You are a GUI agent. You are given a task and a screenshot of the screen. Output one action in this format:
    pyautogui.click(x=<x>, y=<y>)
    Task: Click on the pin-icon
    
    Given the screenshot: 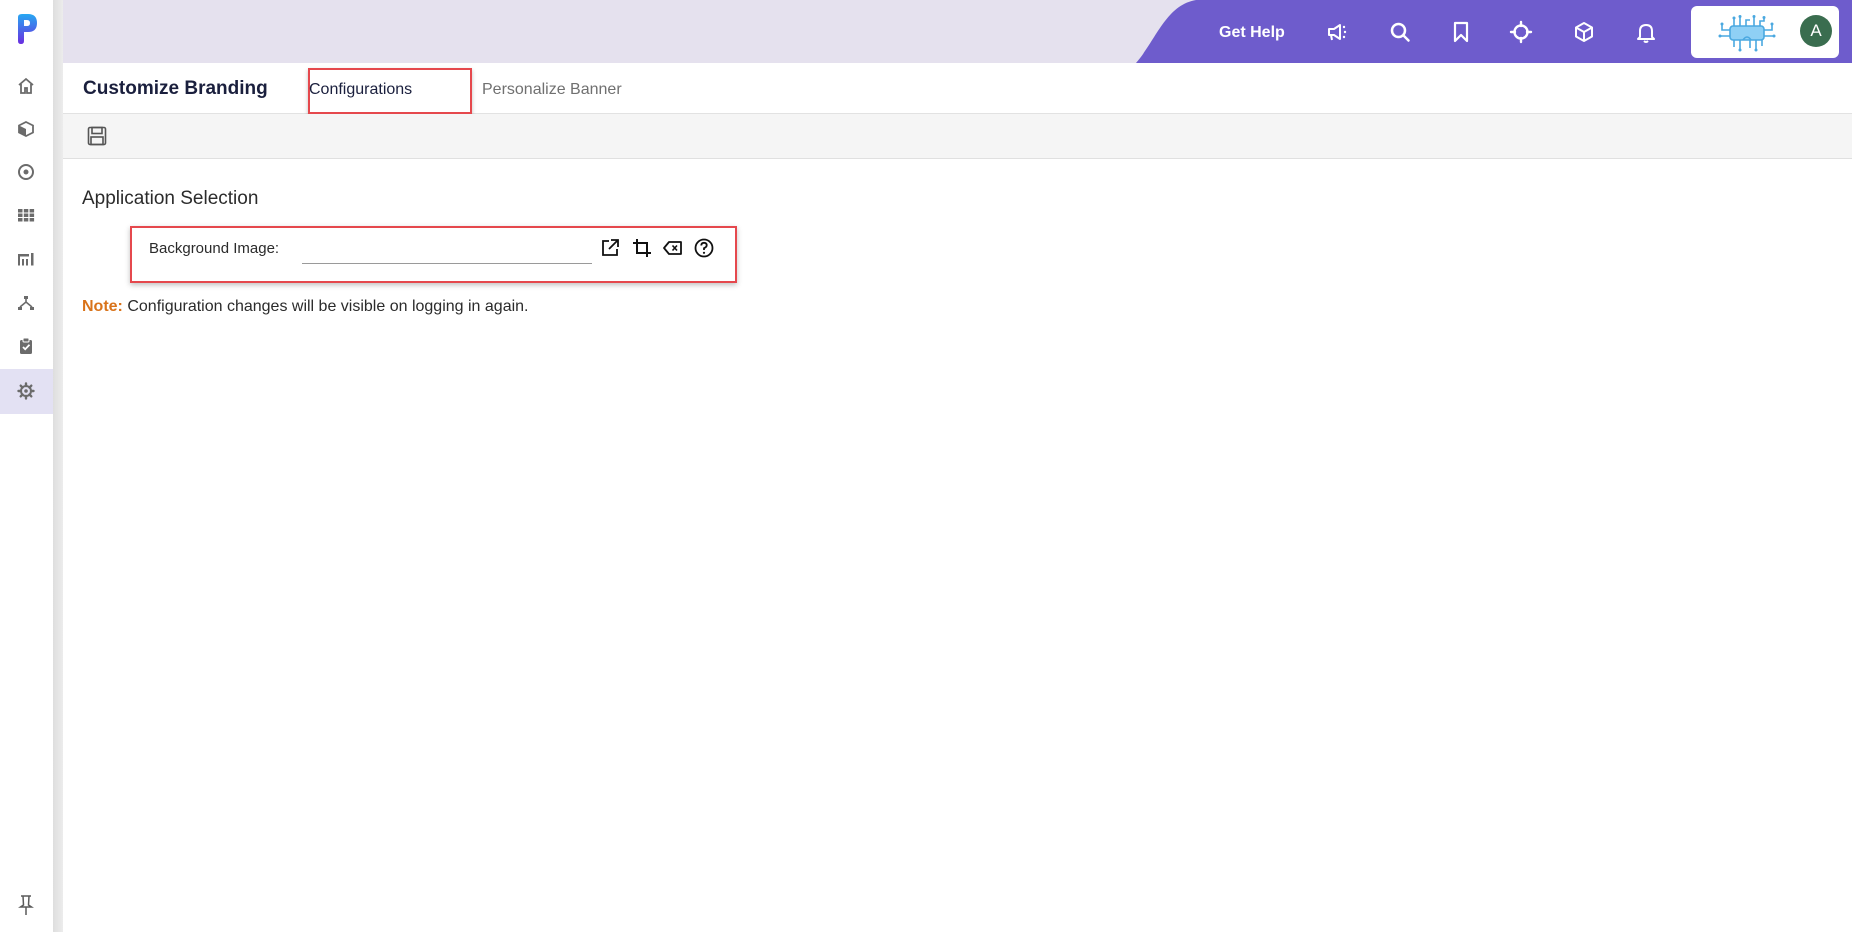 What is the action you would take?
    pyautogui.click(x=26, y=905)
    